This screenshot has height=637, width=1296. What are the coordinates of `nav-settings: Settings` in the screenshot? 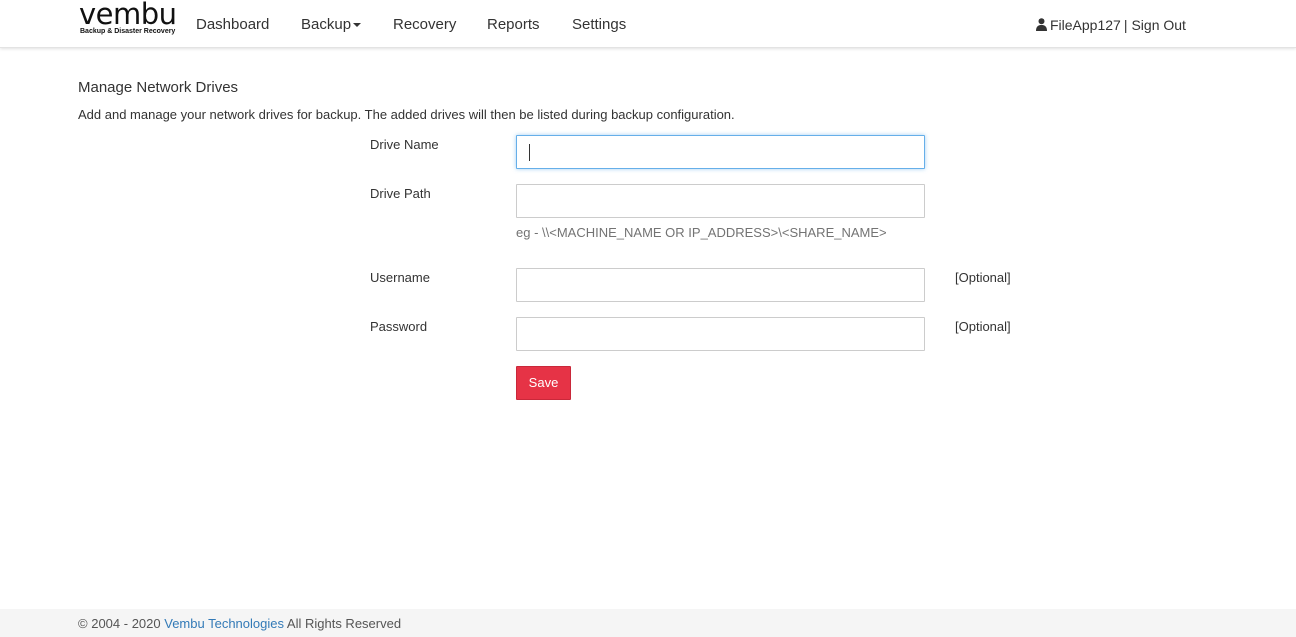 It's located at (599, 25).